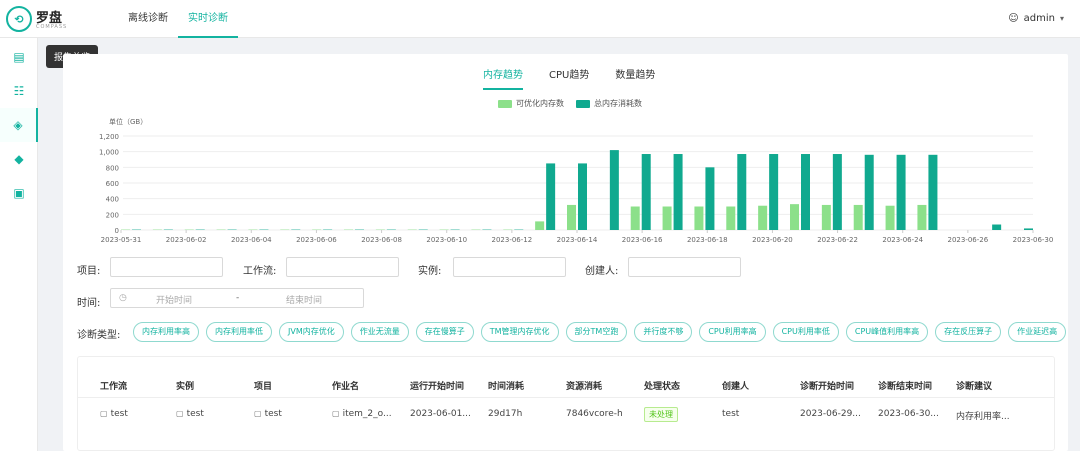 Image resolution: width=1080 pixels, height=451 pixels. I want to click on x-tick-label: 2023-06-06, so click(316, 240).